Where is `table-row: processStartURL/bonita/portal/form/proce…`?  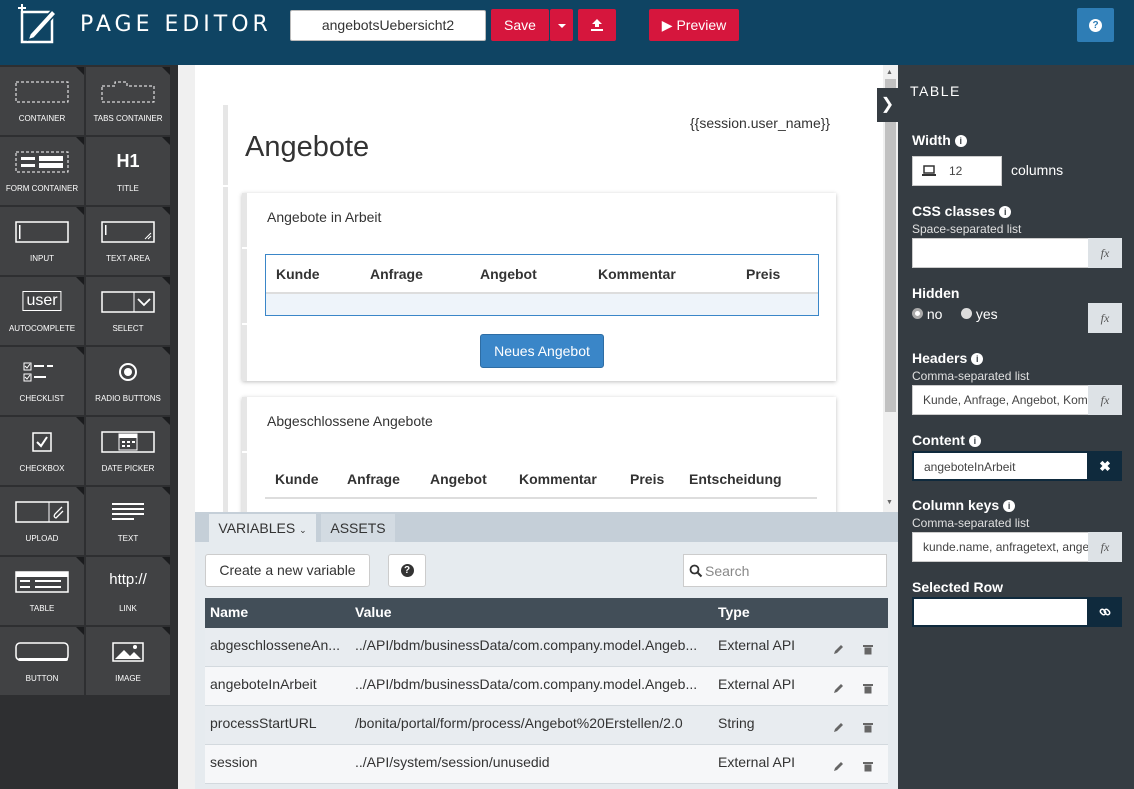 table-row: processStartURL/bonita/portal/form/proce… is located at coordinates (546, 725).